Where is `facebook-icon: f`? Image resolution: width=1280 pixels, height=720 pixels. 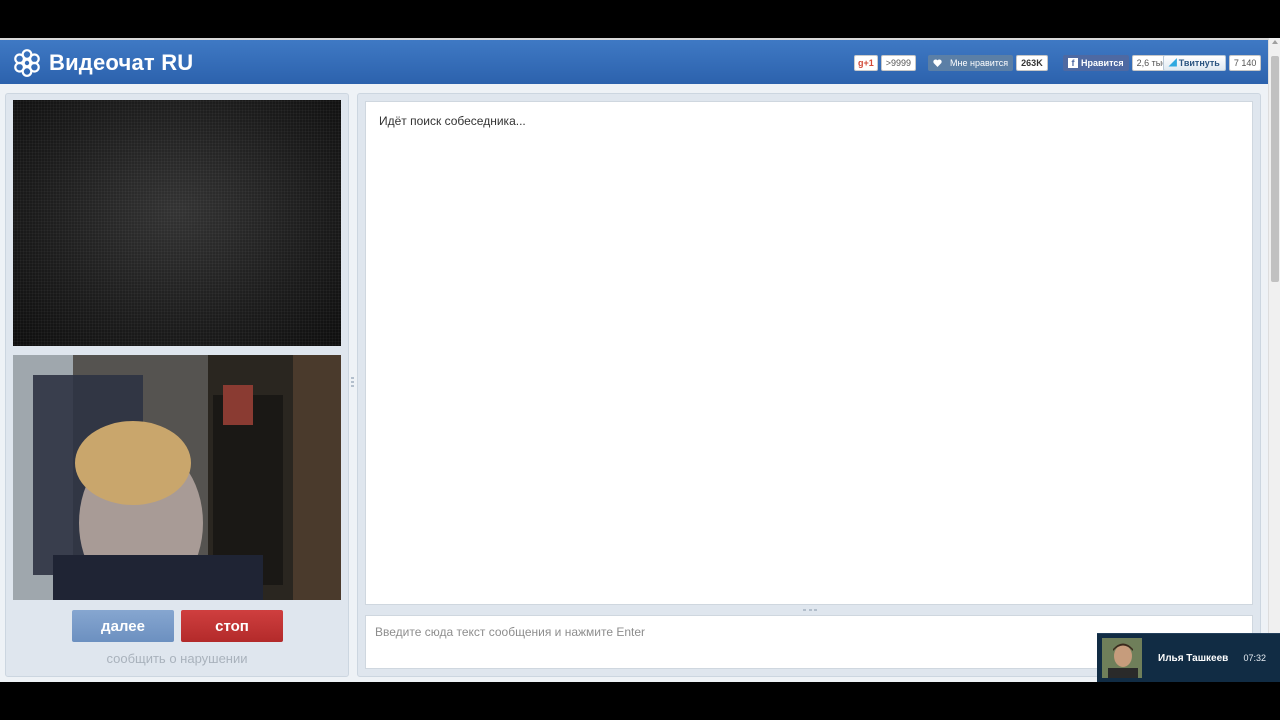 facebook-icon: f is located at coordinates (1073, 62).